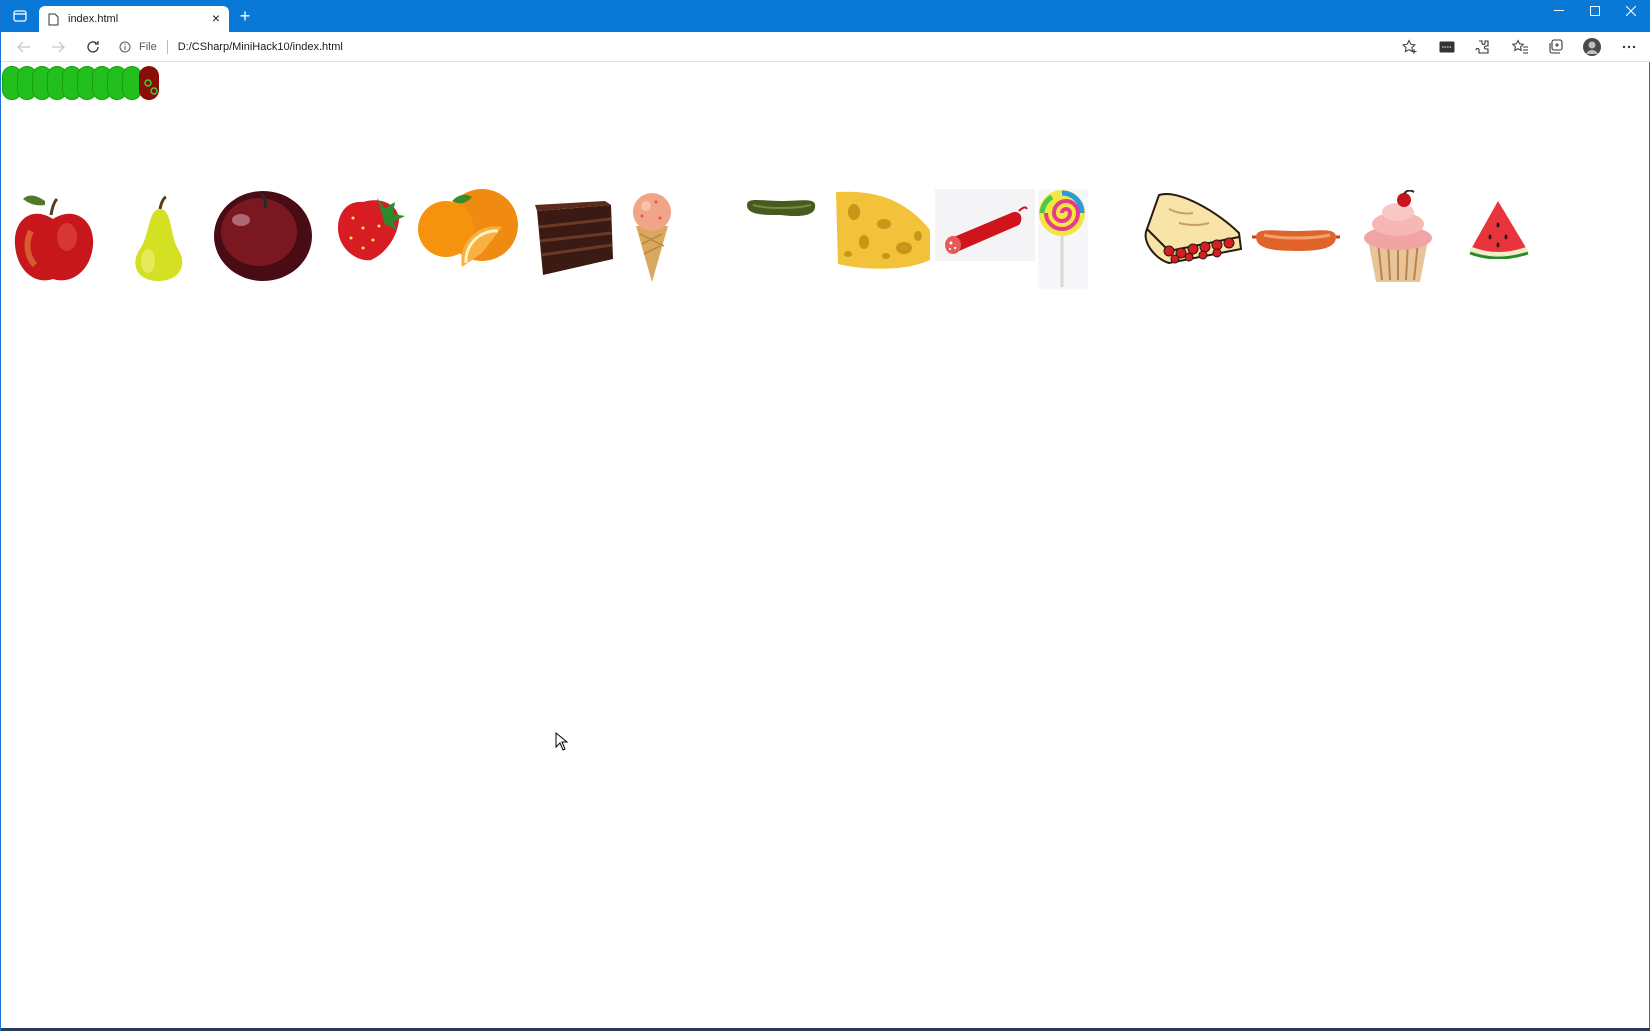 This screenshot has height=1031, width=1650. I want to click on plum-icon, so click(263, 236).